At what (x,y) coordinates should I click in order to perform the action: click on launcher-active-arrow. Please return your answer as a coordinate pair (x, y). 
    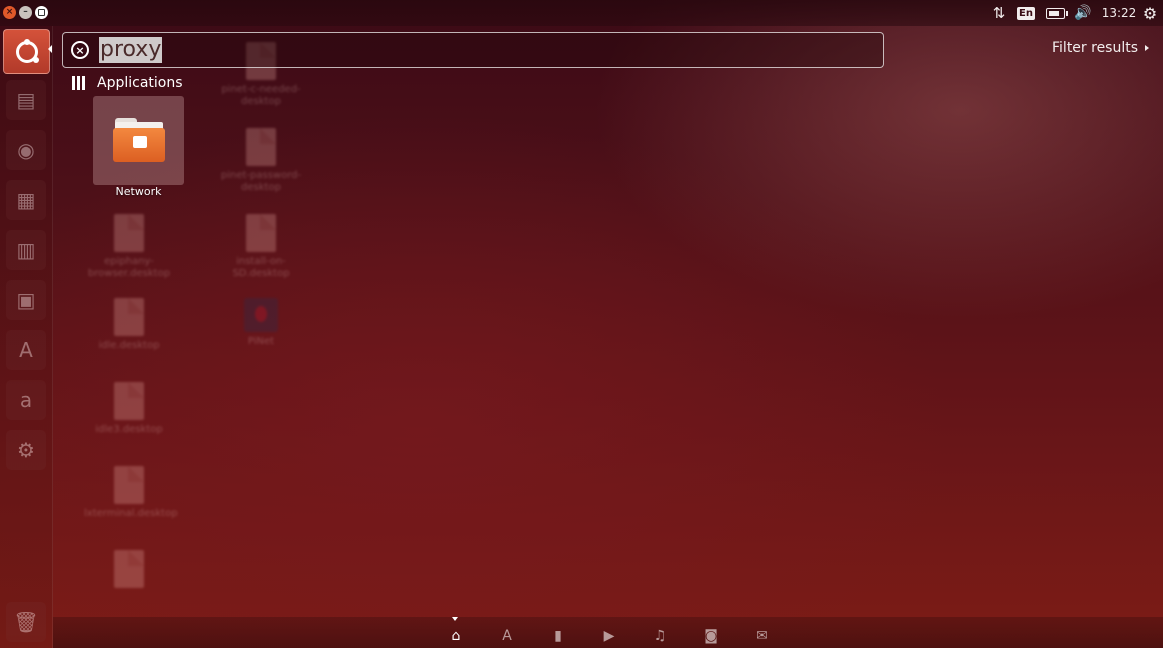
    Looking at the image, I should click on (50, 49).